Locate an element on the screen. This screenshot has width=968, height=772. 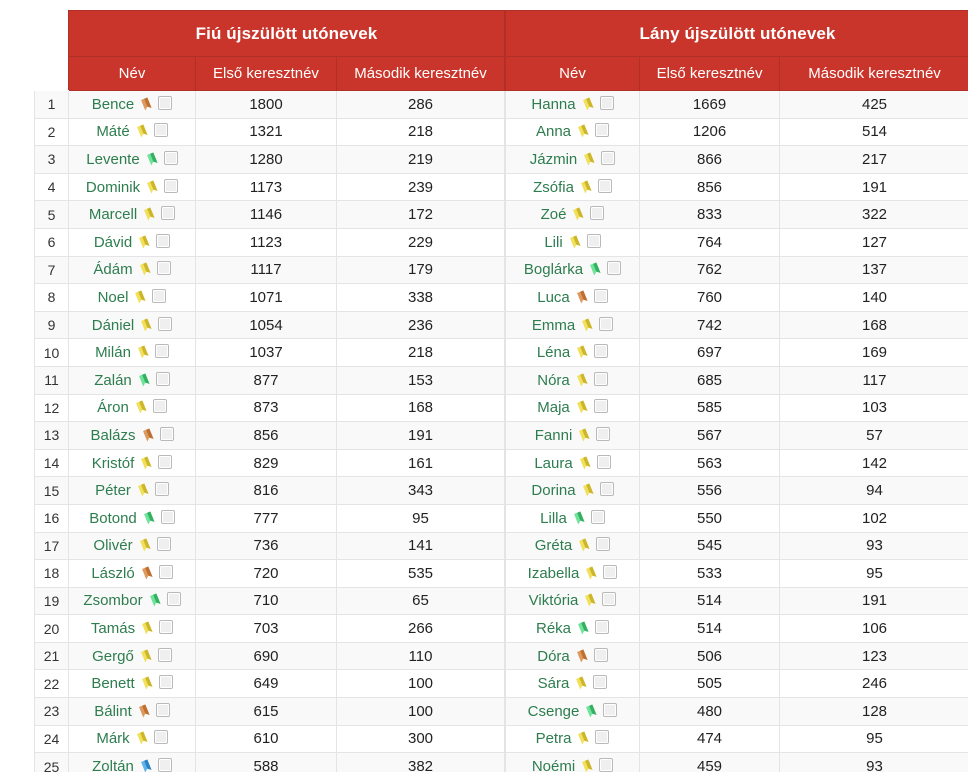
name-link: Ádám is located at coordinates (112, 269).